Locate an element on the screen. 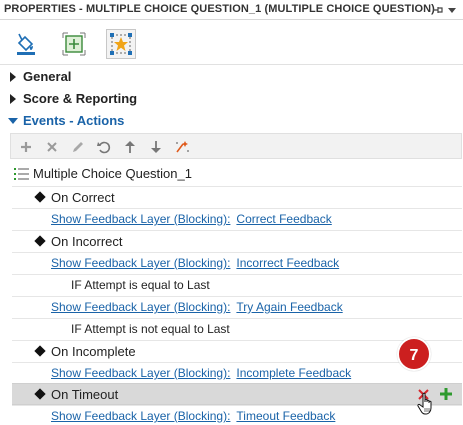 This screenshot has height=425, width=463. list-icon is located at coordinates (21, 174).